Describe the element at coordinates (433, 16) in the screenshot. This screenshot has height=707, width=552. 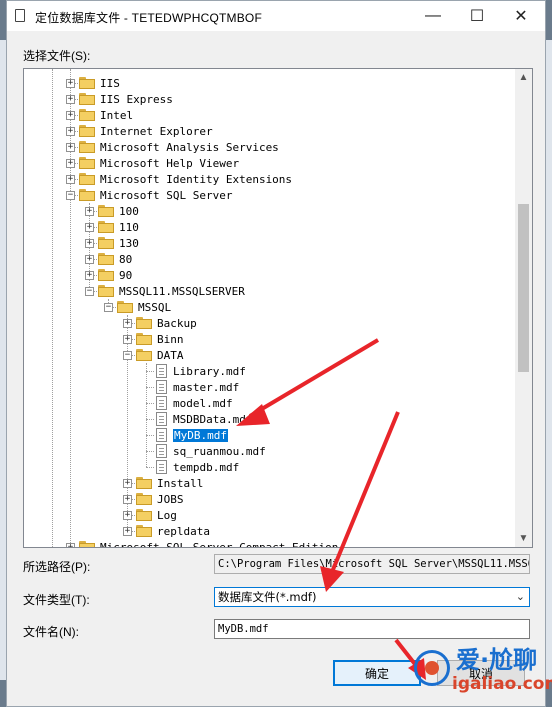
I see `minimize-button: —` at that location.